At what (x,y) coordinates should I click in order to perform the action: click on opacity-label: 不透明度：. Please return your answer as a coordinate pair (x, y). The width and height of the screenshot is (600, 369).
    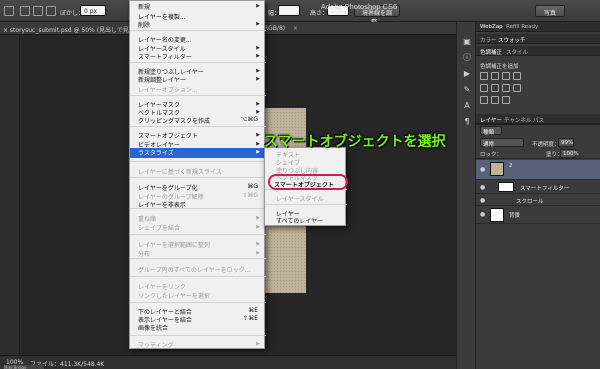
    Looking at the image, I should click on (546, 145).